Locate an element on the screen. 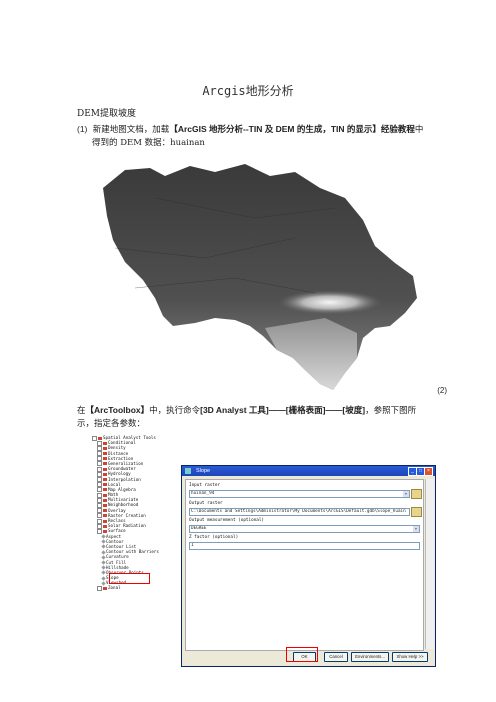 The height and width of the screenshot is (702, 496). tool-icon is located at coordinates (188, 471).